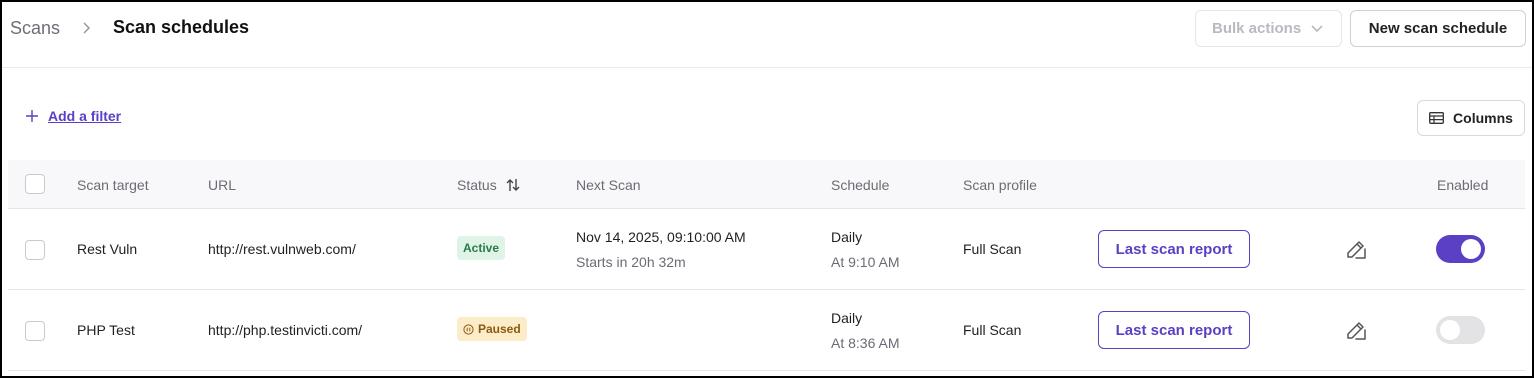 This screenshot has height=378, width=1534. I want to click on breadcrumb-scans-link: Scans, so click(35, 28).